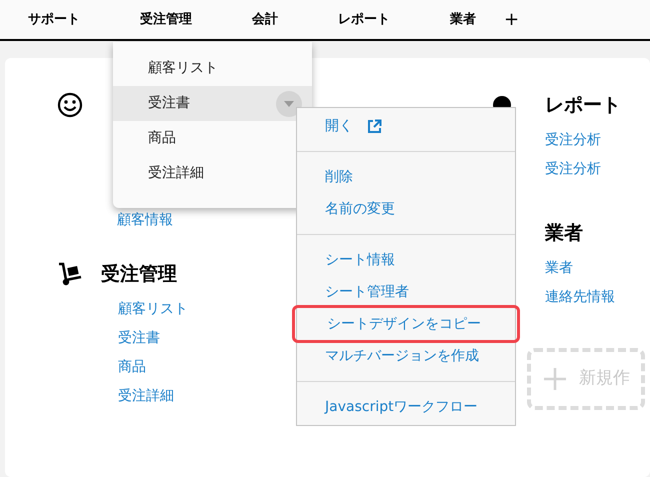 The image size is (650, 477). Describe the element at coordinates (132, 367) in the screenshot. I see `section-link: 商品` at that location.